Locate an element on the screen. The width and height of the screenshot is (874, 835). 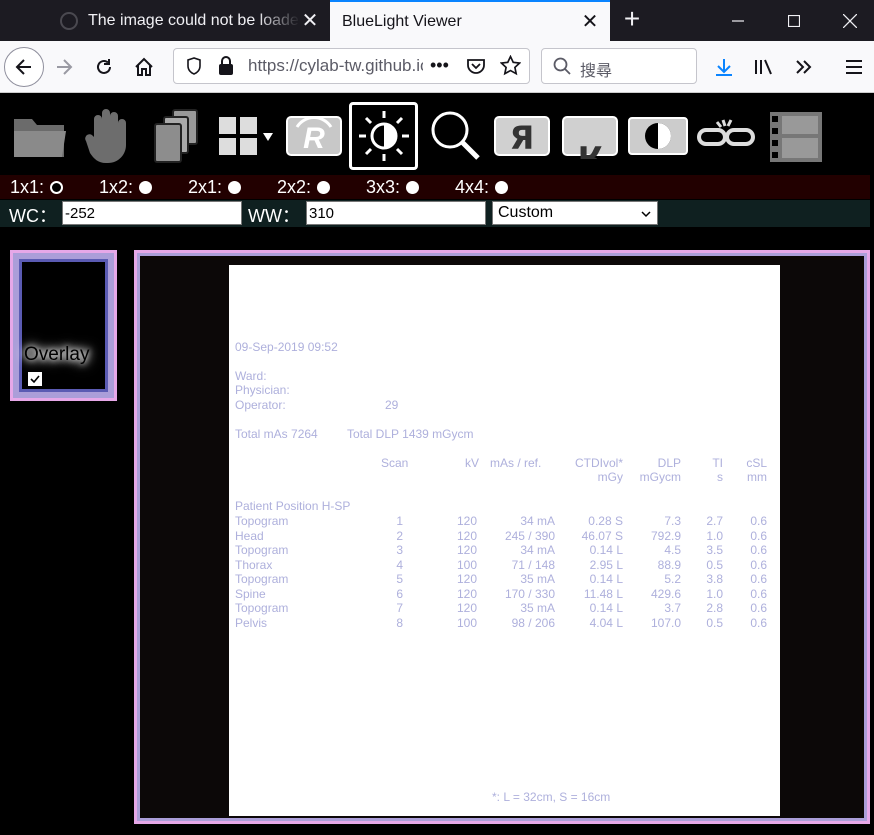
report-cell-ti: 3.8 is located at coordinates (714, 579).